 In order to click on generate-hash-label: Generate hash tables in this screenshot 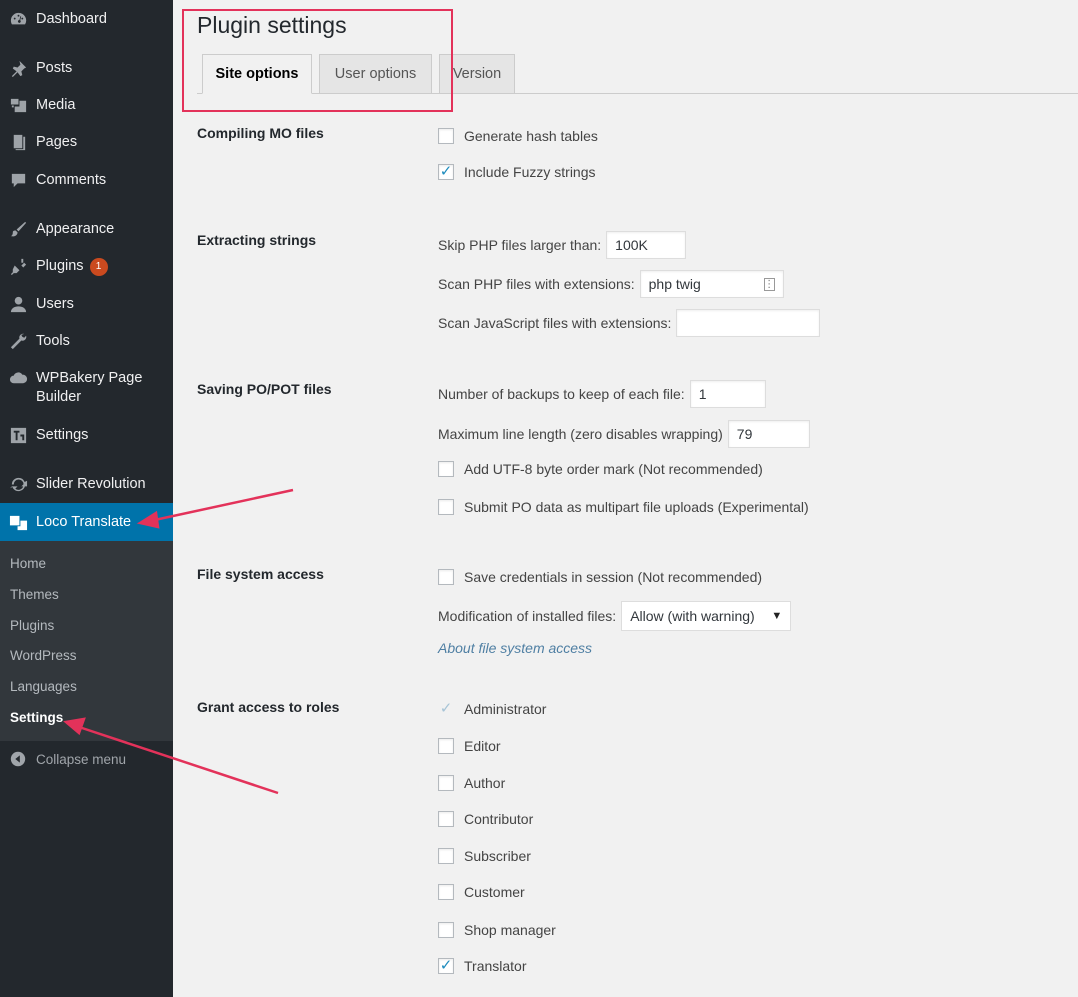, I will do `click(531, 136)`.